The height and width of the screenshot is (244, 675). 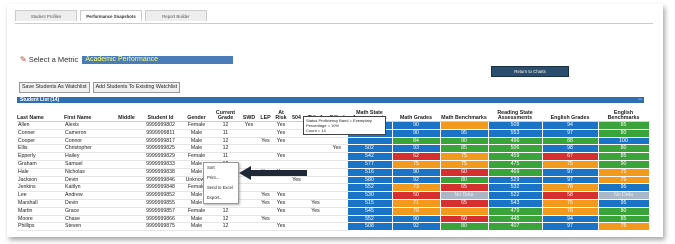 I want to click on score-cell: 553, so click(x=515, y=133).